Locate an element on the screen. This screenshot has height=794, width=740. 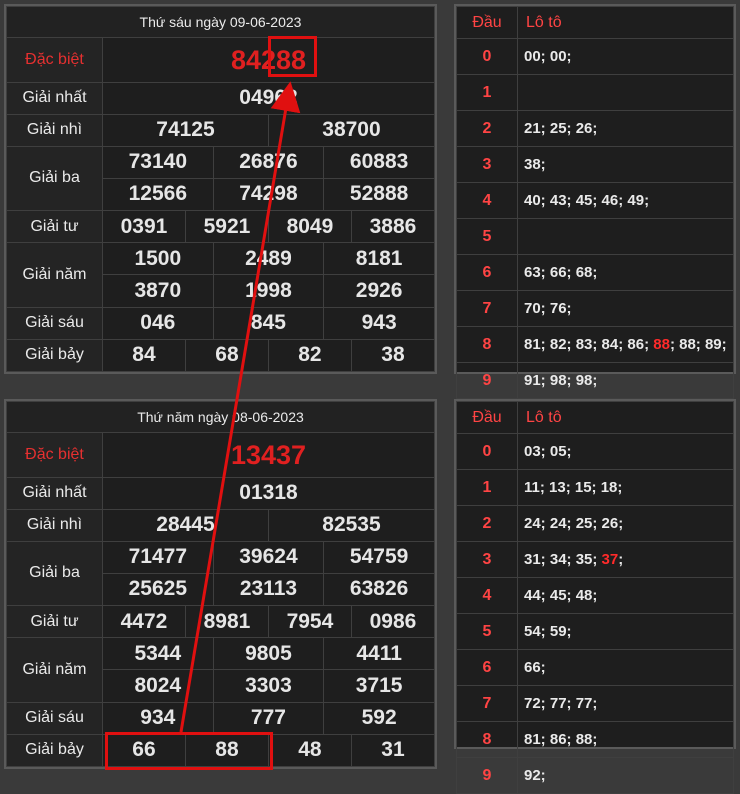
seventh-prize-number: 88 is located at coordinates (226, 750).